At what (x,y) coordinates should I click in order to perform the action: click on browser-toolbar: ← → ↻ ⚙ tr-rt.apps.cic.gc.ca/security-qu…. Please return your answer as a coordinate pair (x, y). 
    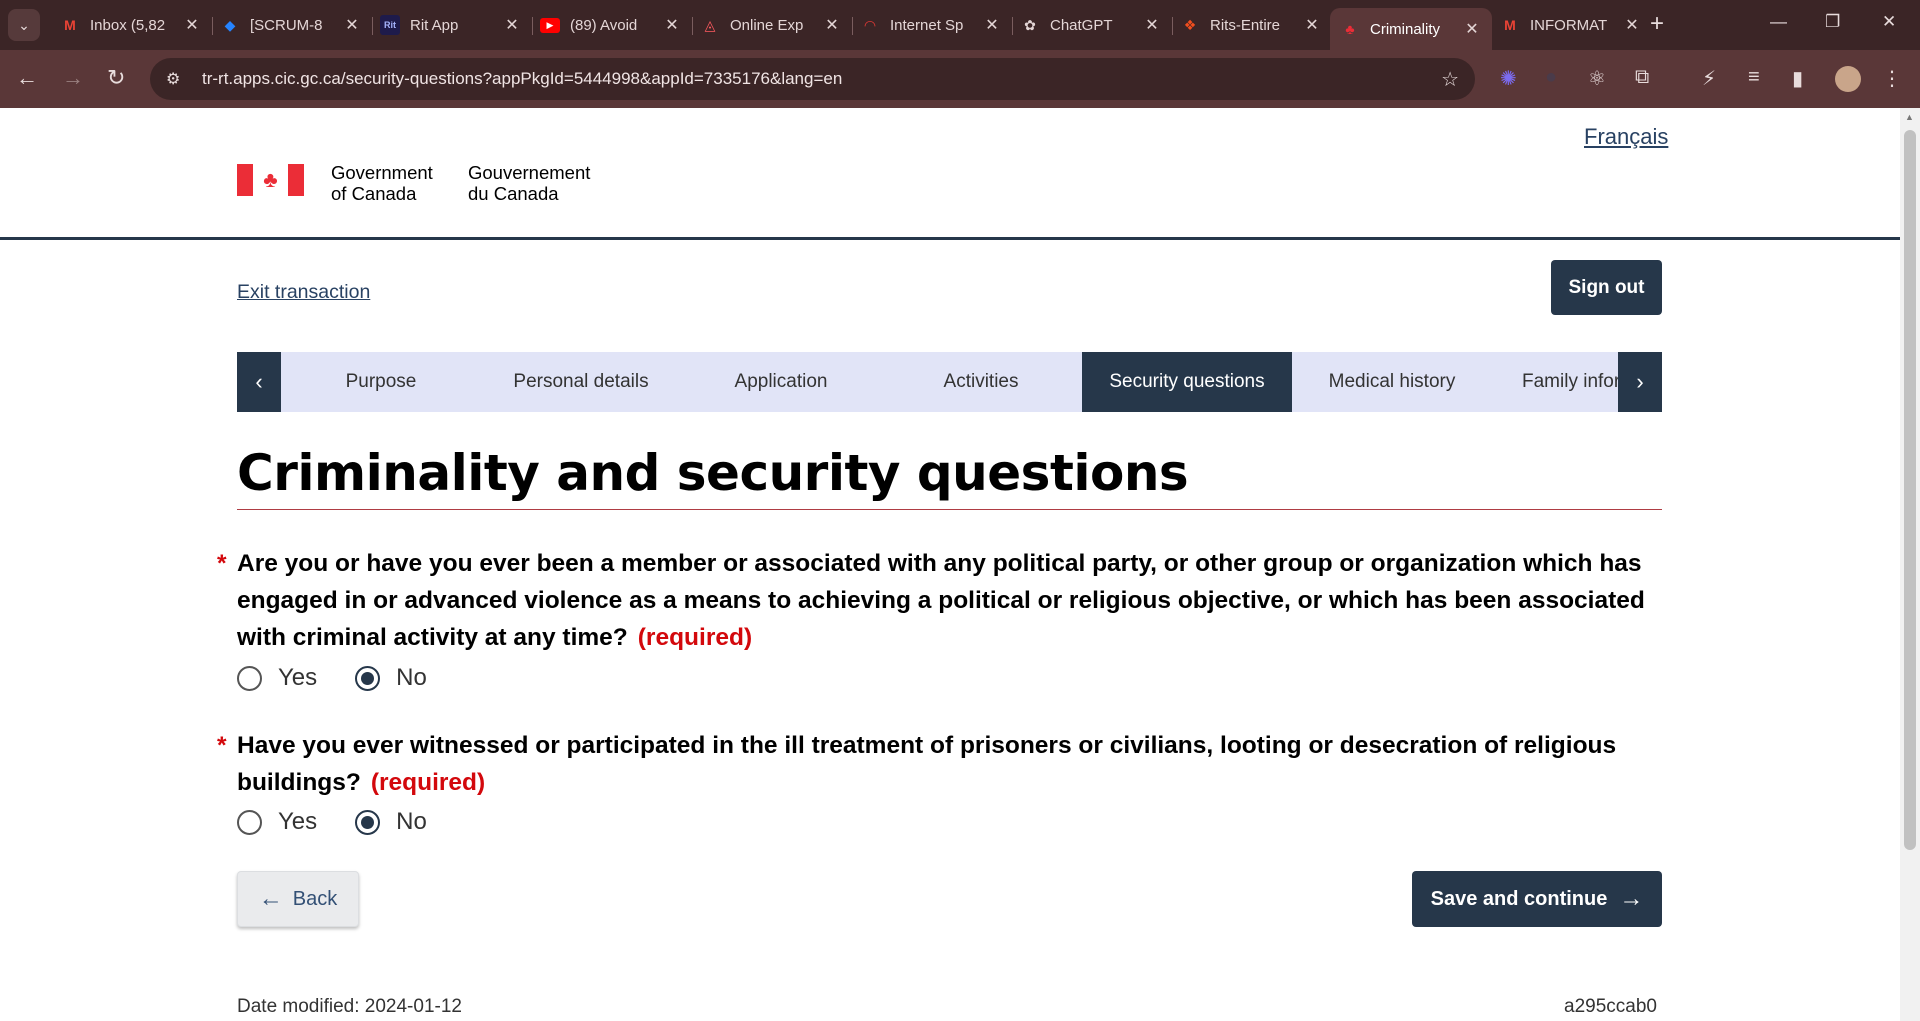
    Looking at the image, I should click on (960, 79).